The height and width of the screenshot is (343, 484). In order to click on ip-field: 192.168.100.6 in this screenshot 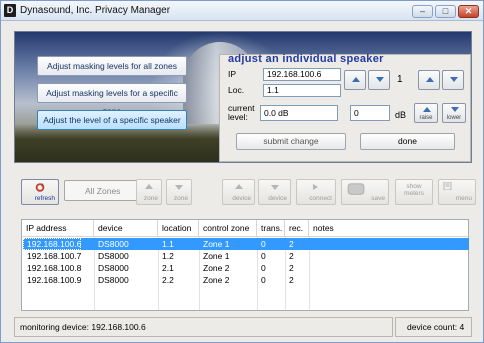, I will do `click(302, 74)`.